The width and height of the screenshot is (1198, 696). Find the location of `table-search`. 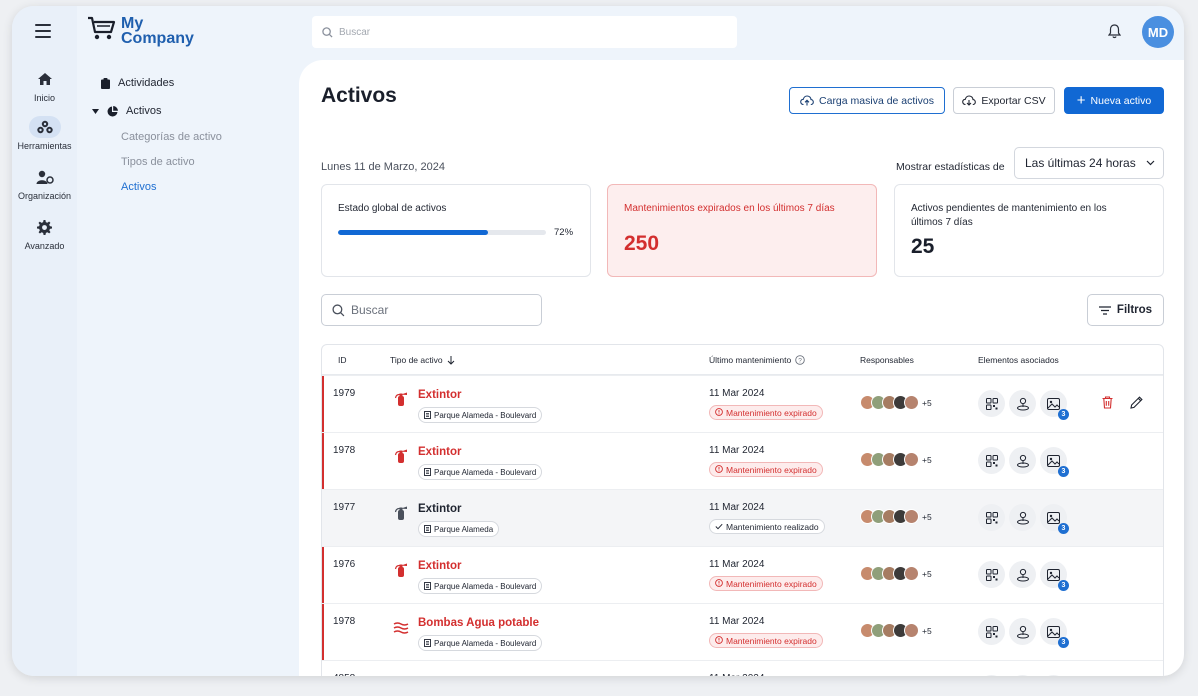

table-search is located at coordinates (431, 310).